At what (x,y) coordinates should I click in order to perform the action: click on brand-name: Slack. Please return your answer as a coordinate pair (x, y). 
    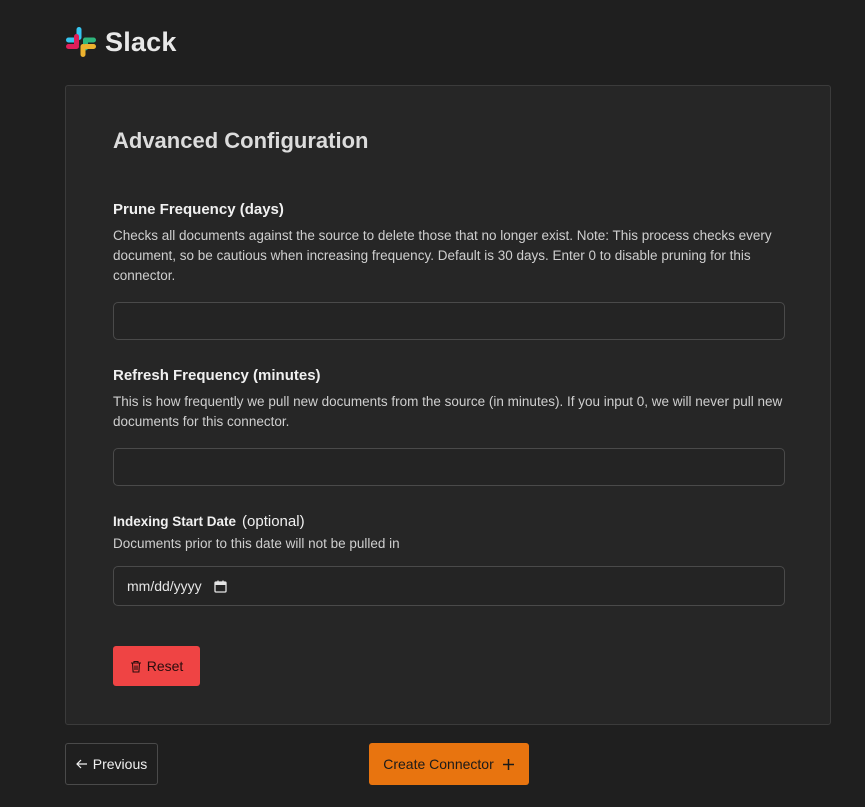
    Looking at the image, I should click on (141, 41).